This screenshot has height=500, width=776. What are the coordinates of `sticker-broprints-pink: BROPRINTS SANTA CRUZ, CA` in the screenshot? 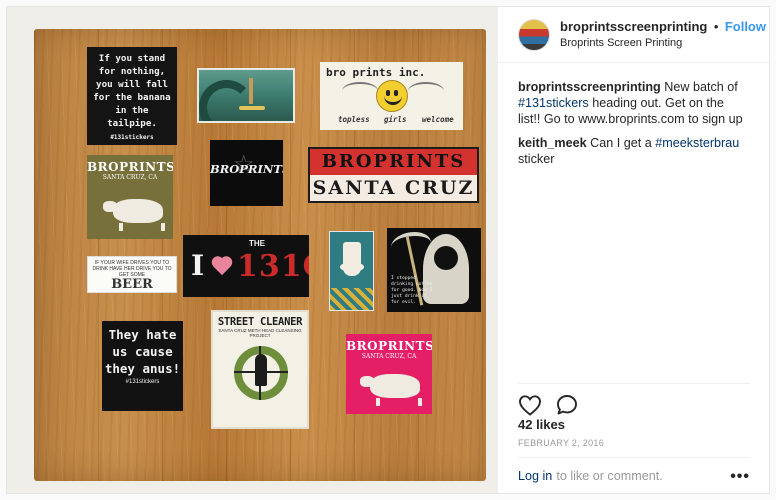 It's located at (389, 374).